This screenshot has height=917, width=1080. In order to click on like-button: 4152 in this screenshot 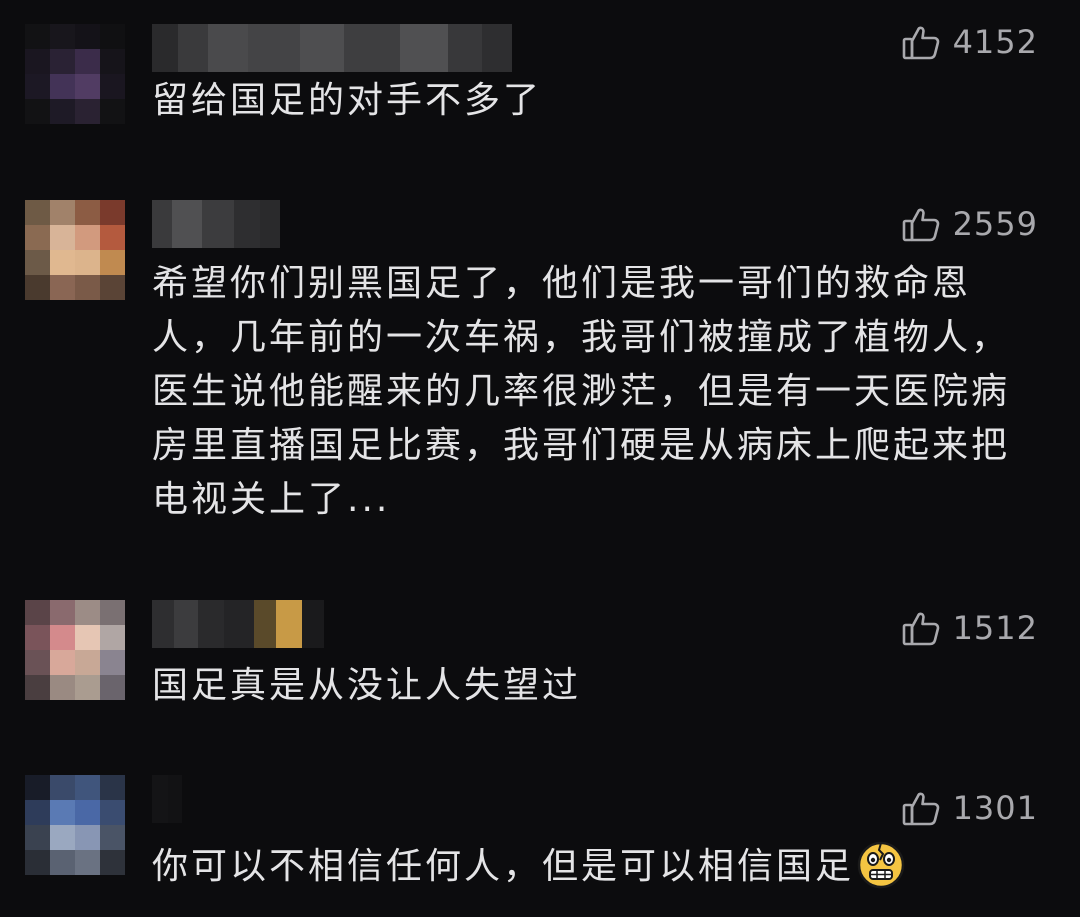, I will do `click(969, 42)`.